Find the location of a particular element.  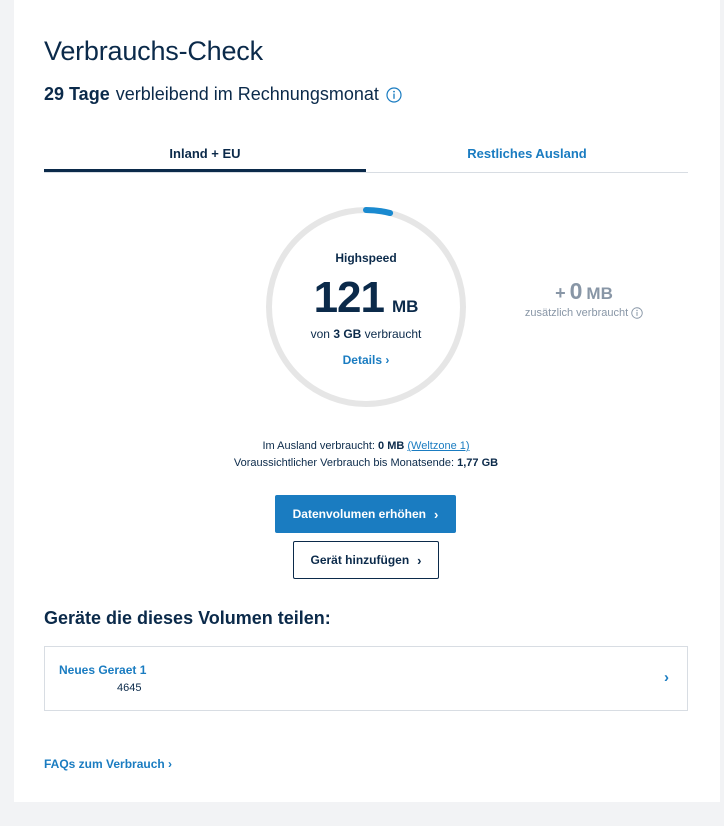

add-device-label: Gerät hinzufügen is located at coordinates (360, 560).